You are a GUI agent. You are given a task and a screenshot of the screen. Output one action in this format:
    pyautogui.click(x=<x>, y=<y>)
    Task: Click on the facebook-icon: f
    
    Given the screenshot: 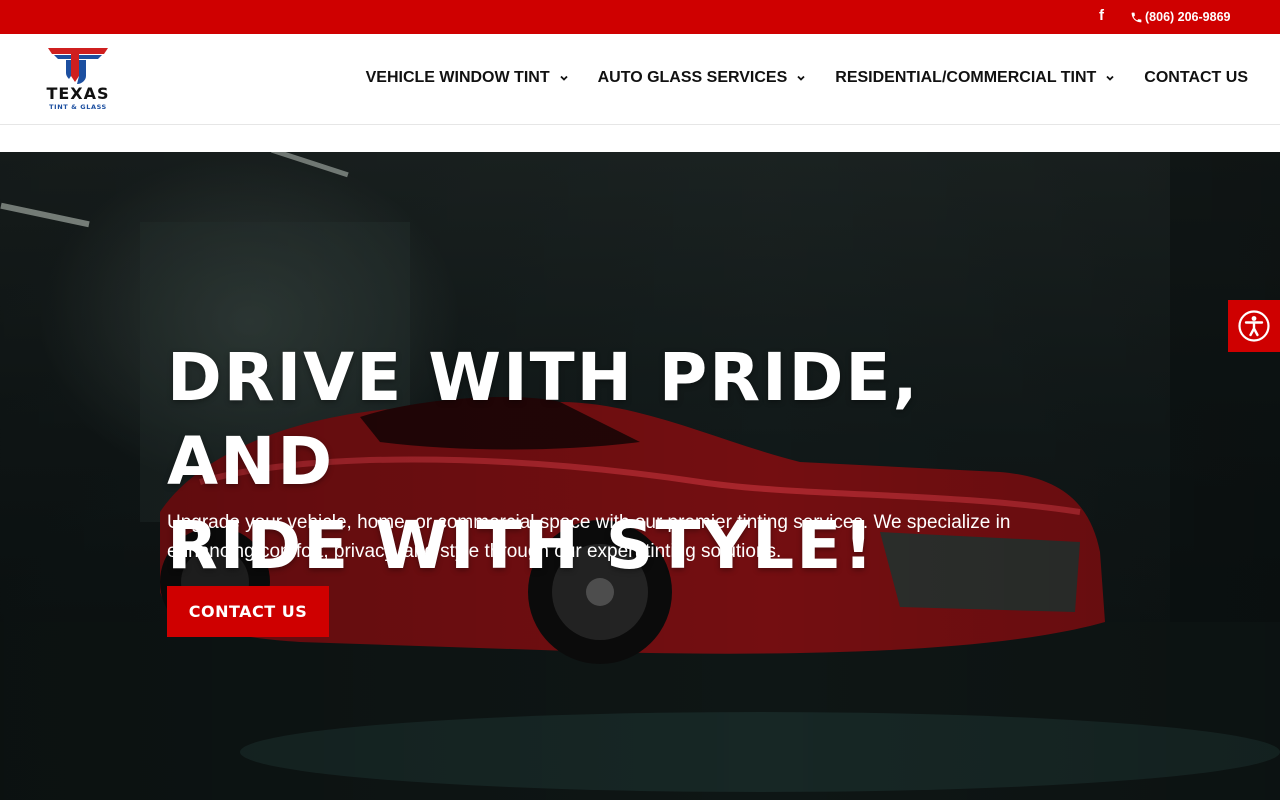 What is the action you would take?
    pyautogui.click(x=1104, y=16)
    